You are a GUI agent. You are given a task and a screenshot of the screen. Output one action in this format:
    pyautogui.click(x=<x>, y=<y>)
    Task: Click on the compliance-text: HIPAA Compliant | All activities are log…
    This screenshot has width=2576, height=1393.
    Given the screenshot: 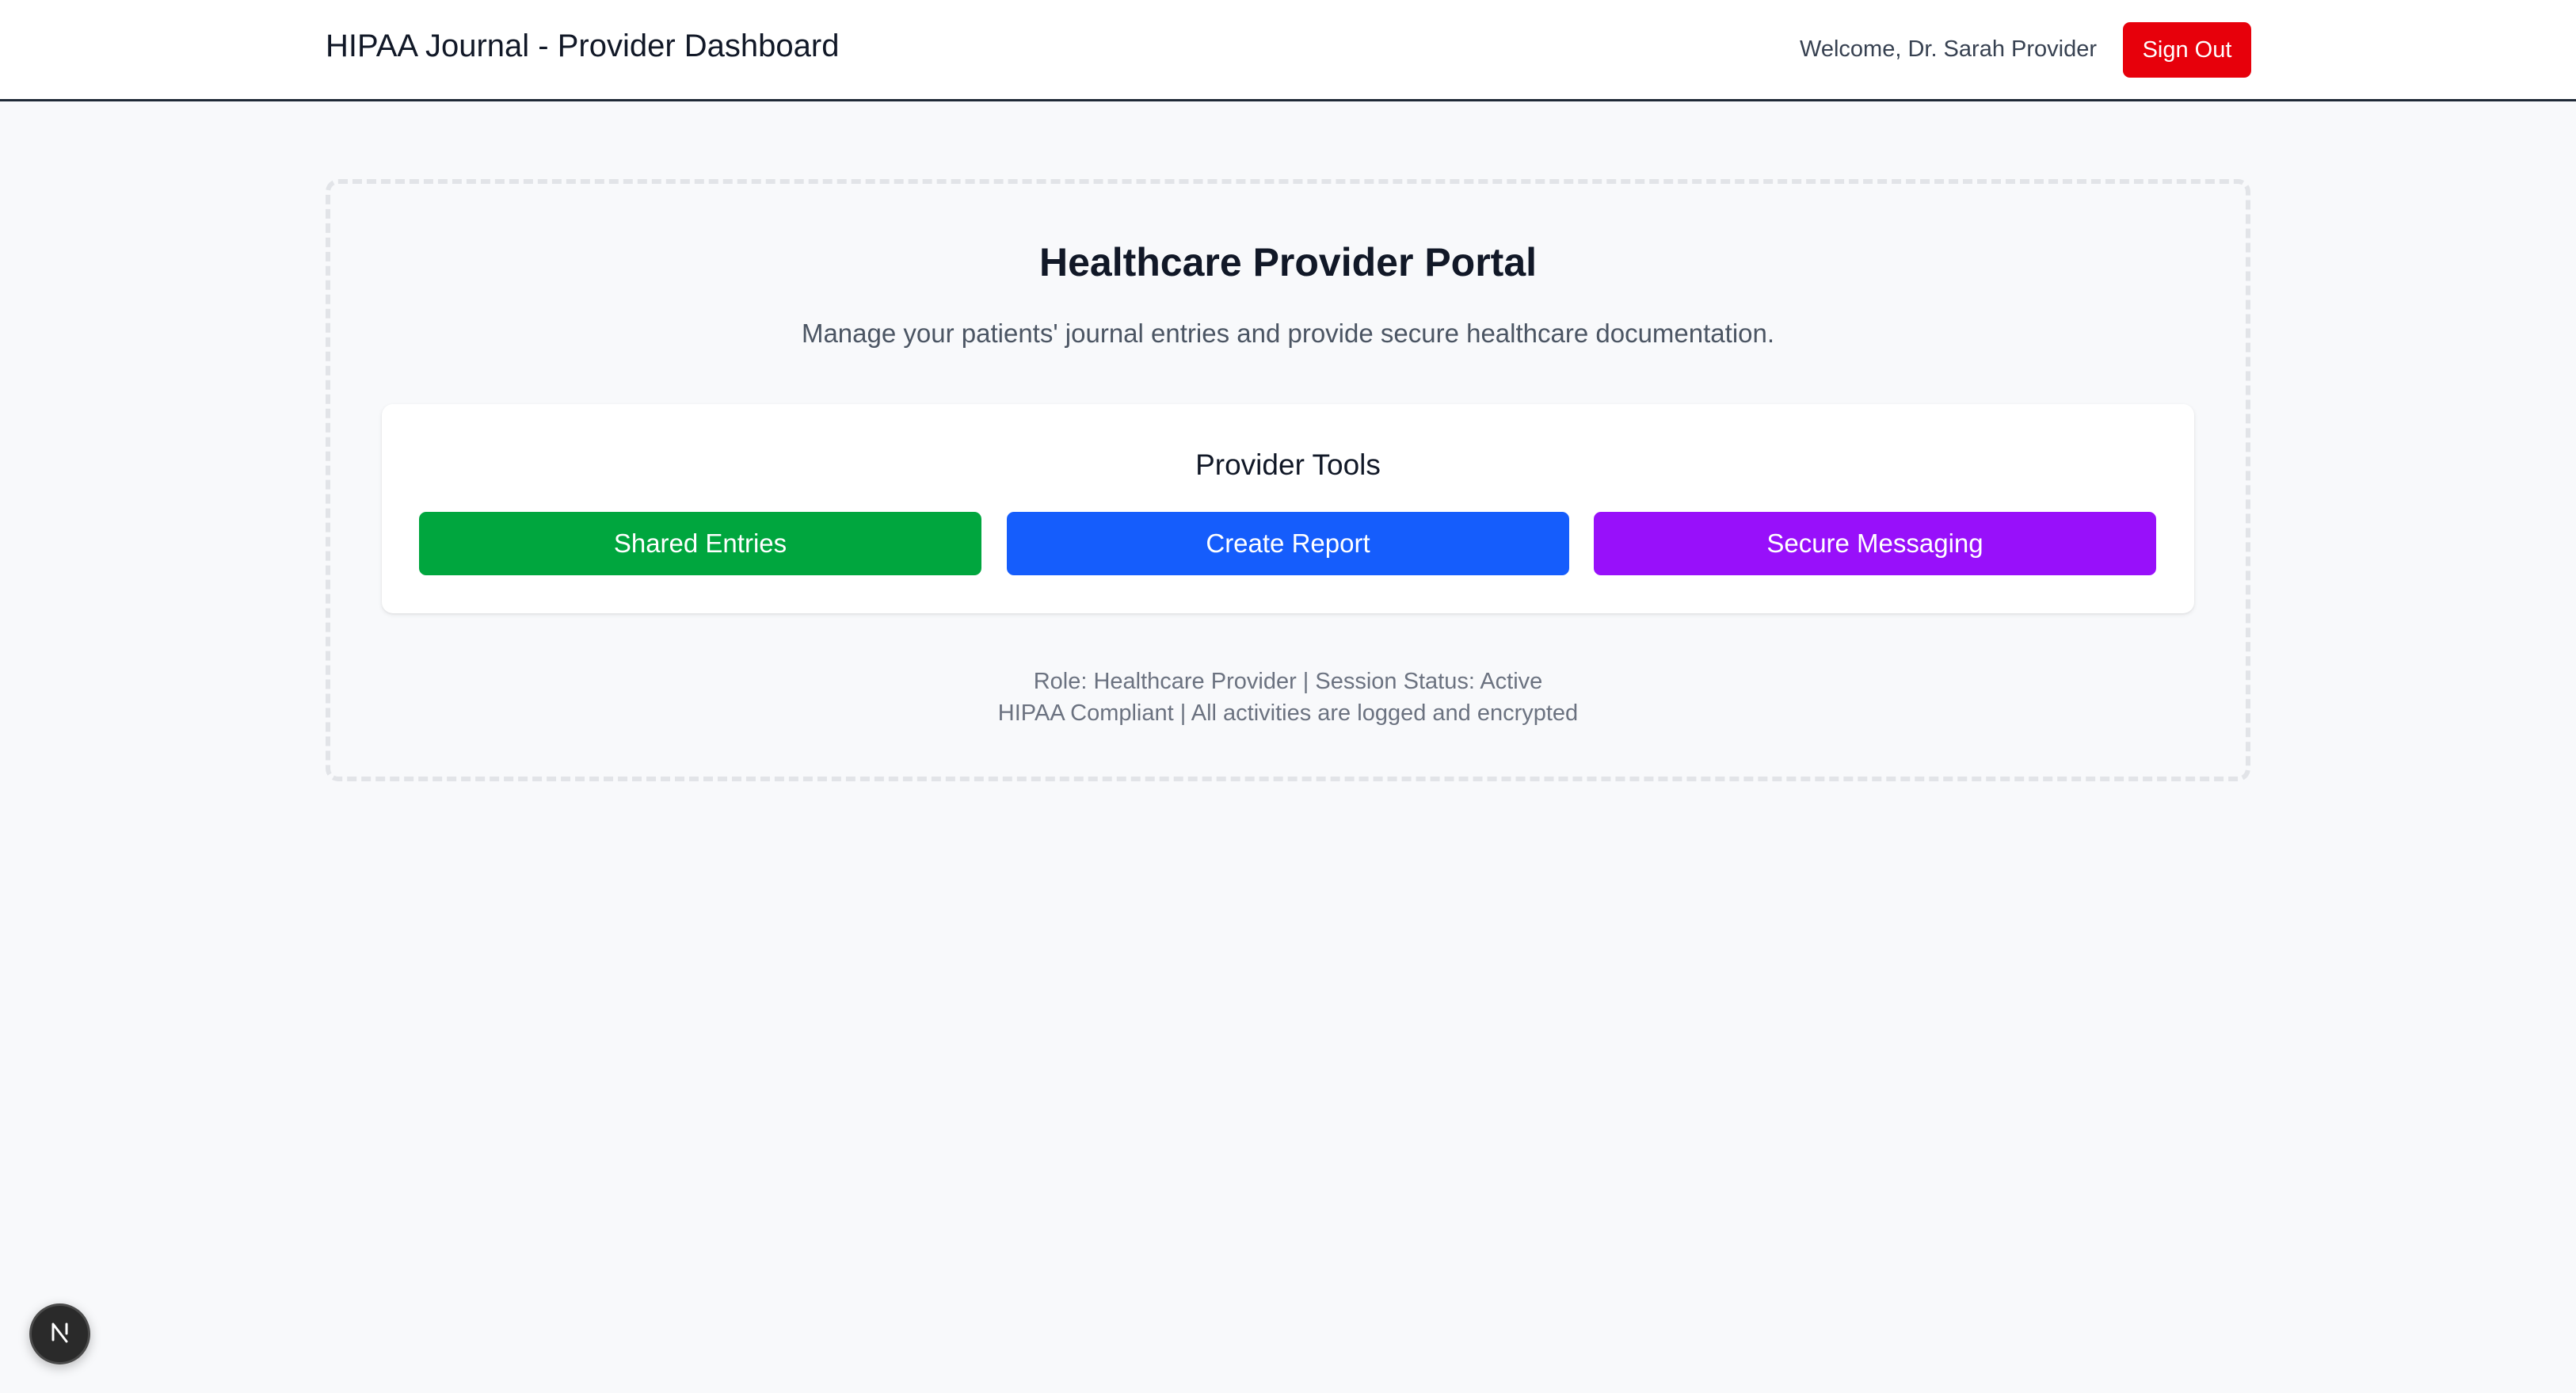 What is the action you would take?
    pyautogui.click(x=1288, y=713)
    